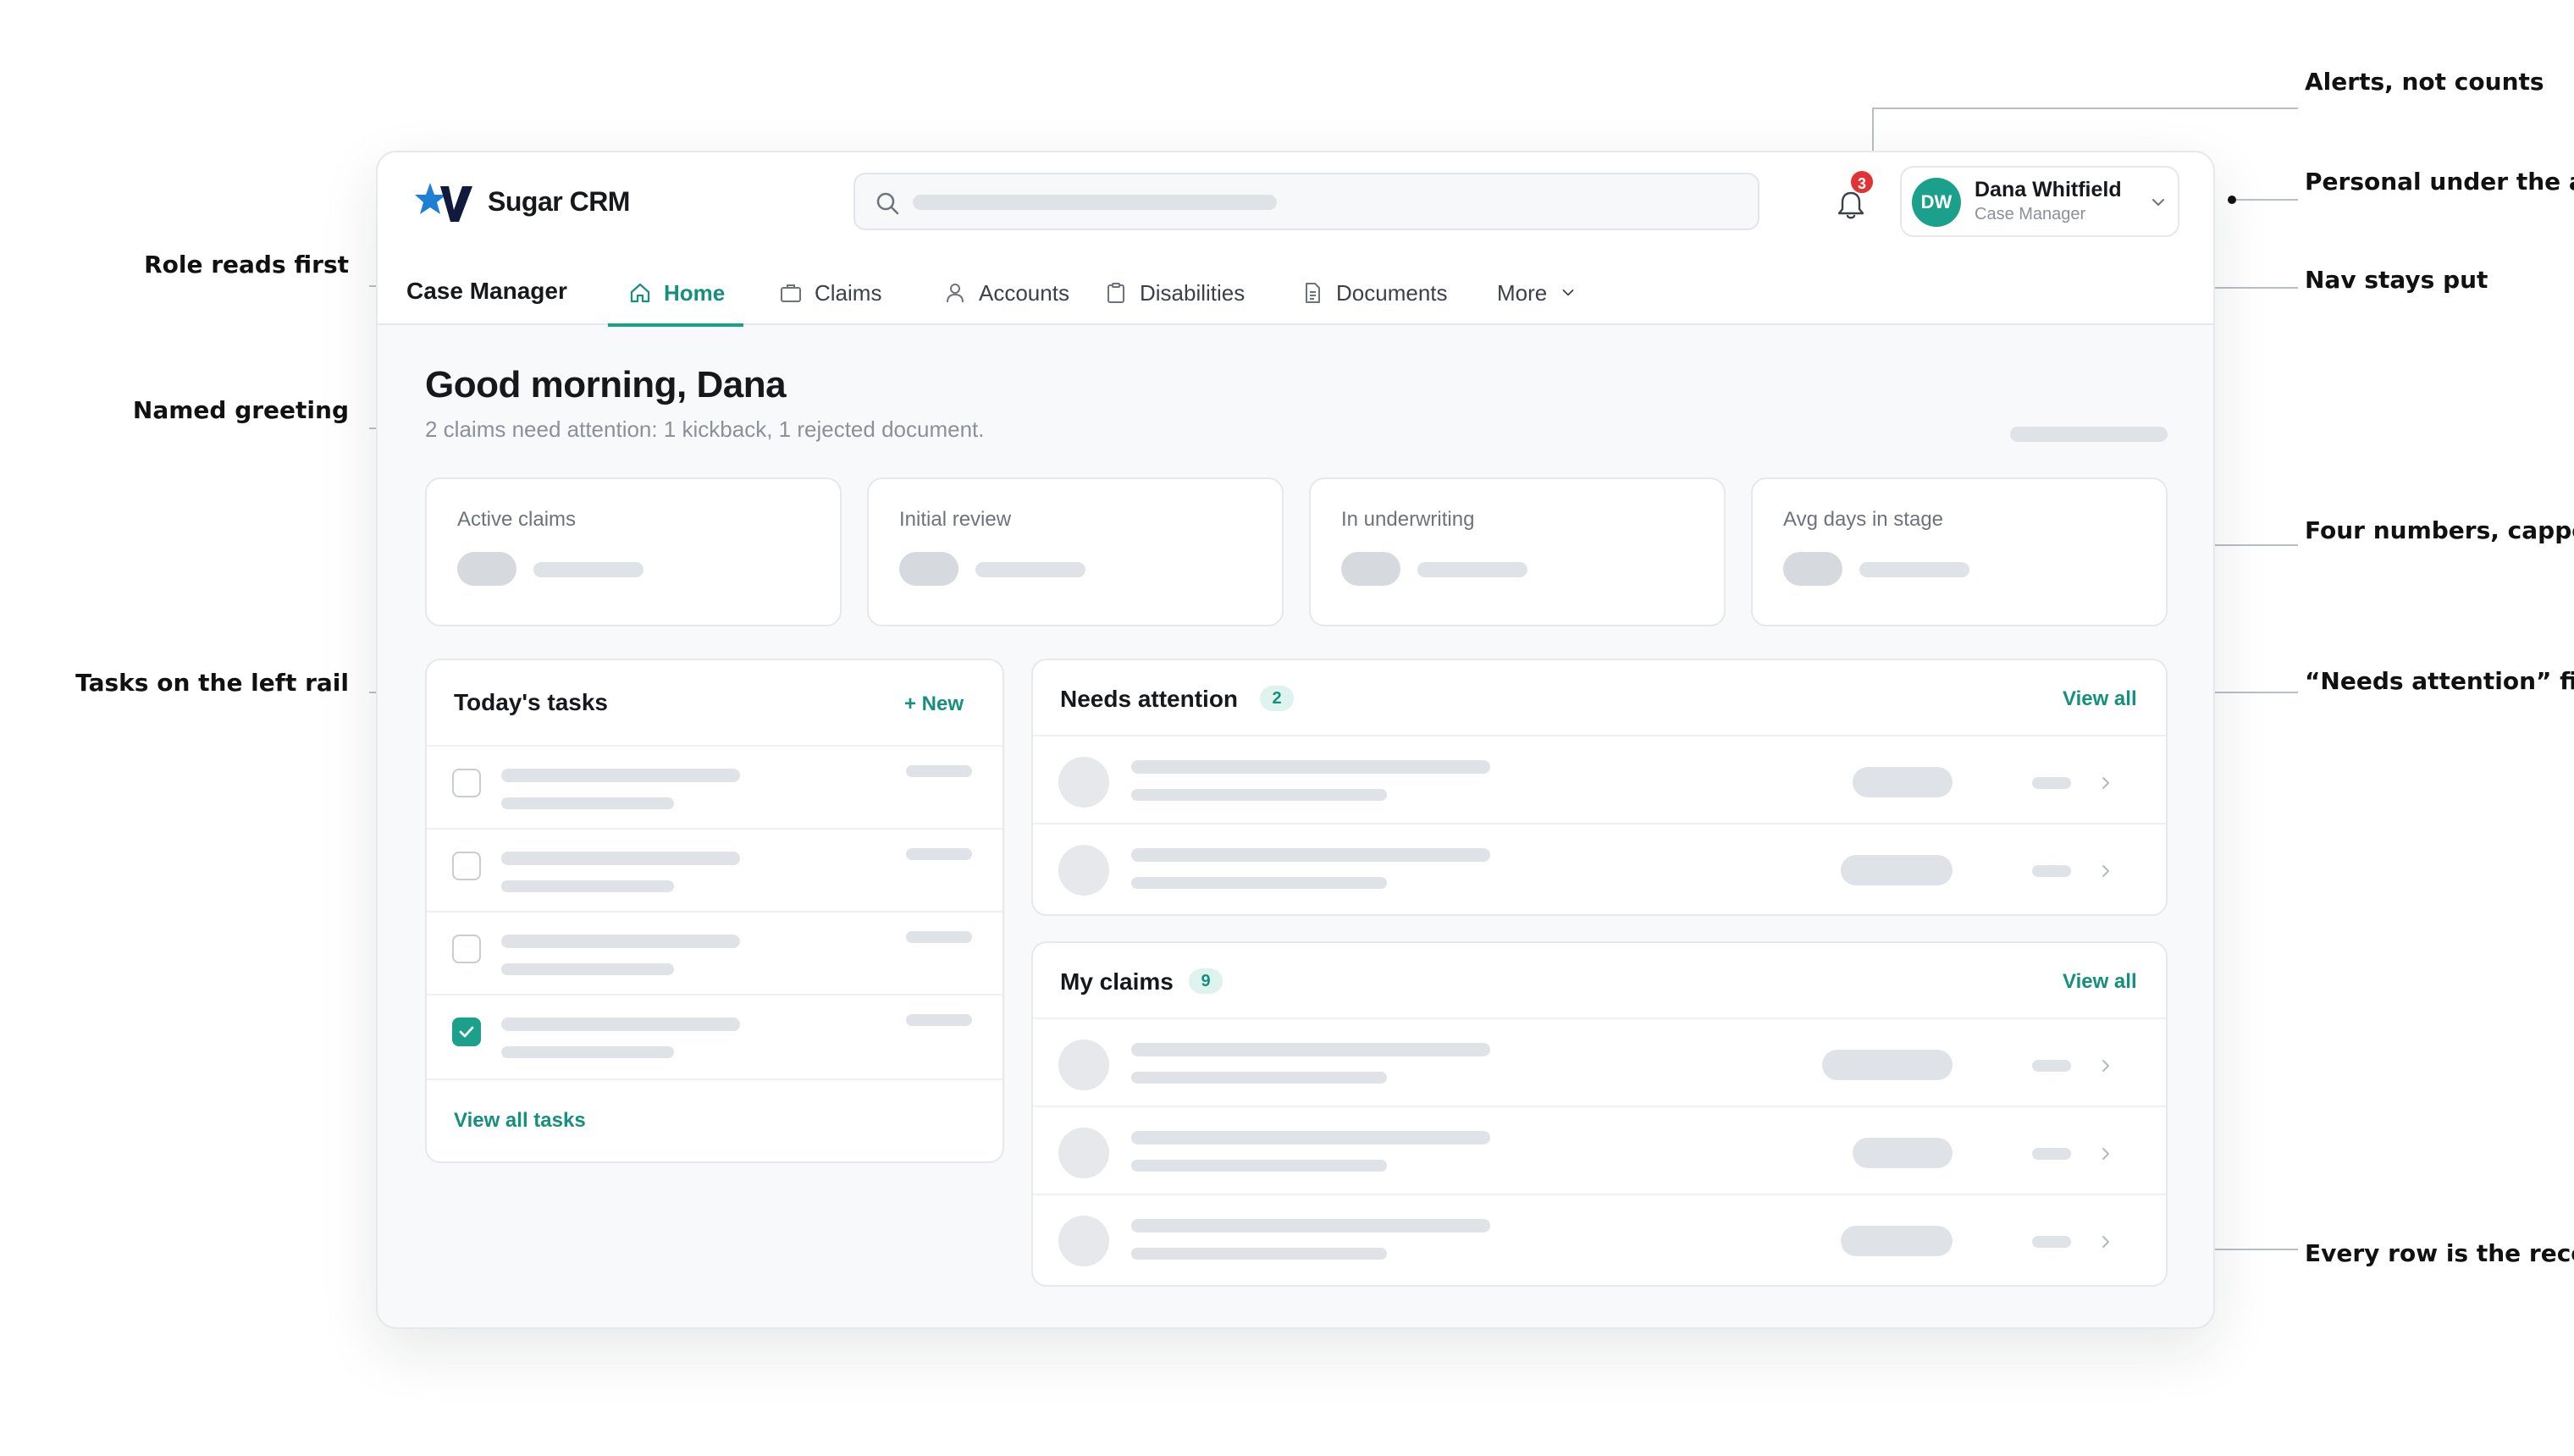  Describe the element at coordinates (695, 292) in the screenshot. I see `nav-tab-label: Home` at that location.